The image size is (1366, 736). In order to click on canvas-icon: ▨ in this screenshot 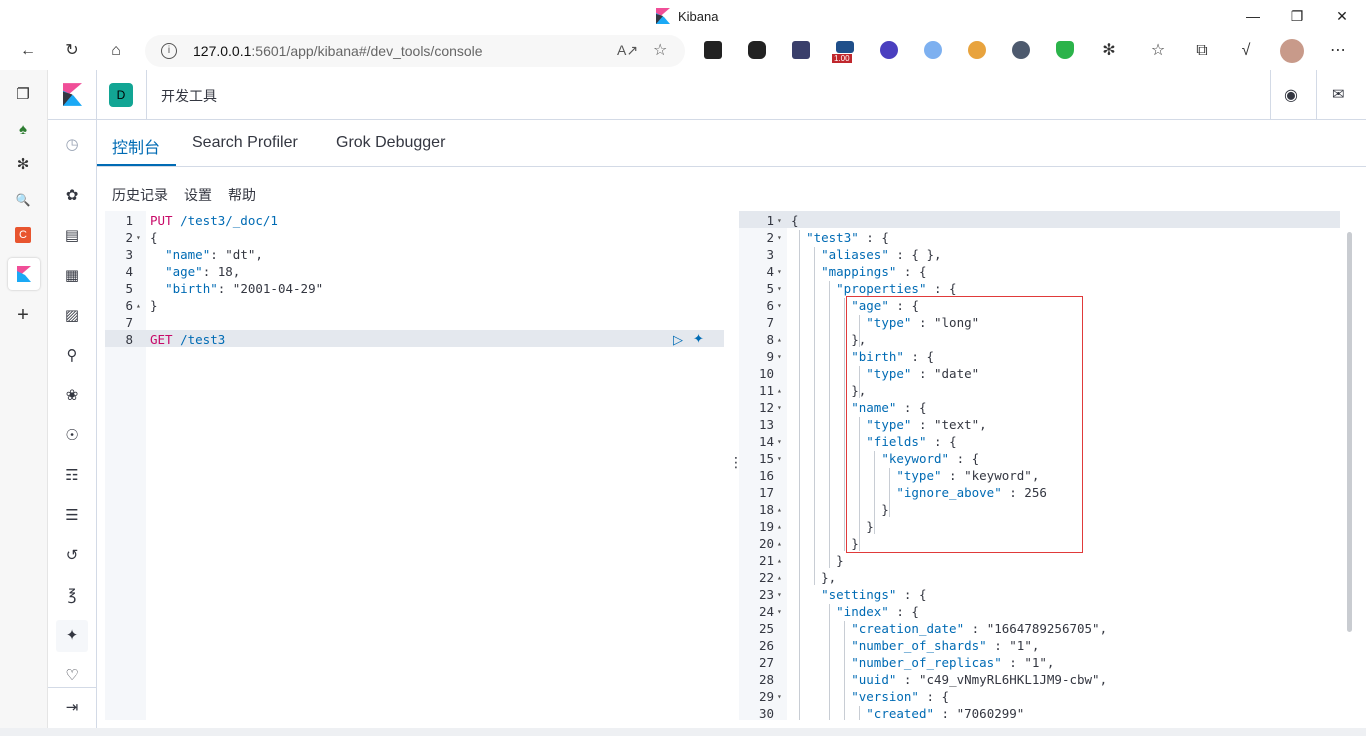, I will do `click(72, 316)`.